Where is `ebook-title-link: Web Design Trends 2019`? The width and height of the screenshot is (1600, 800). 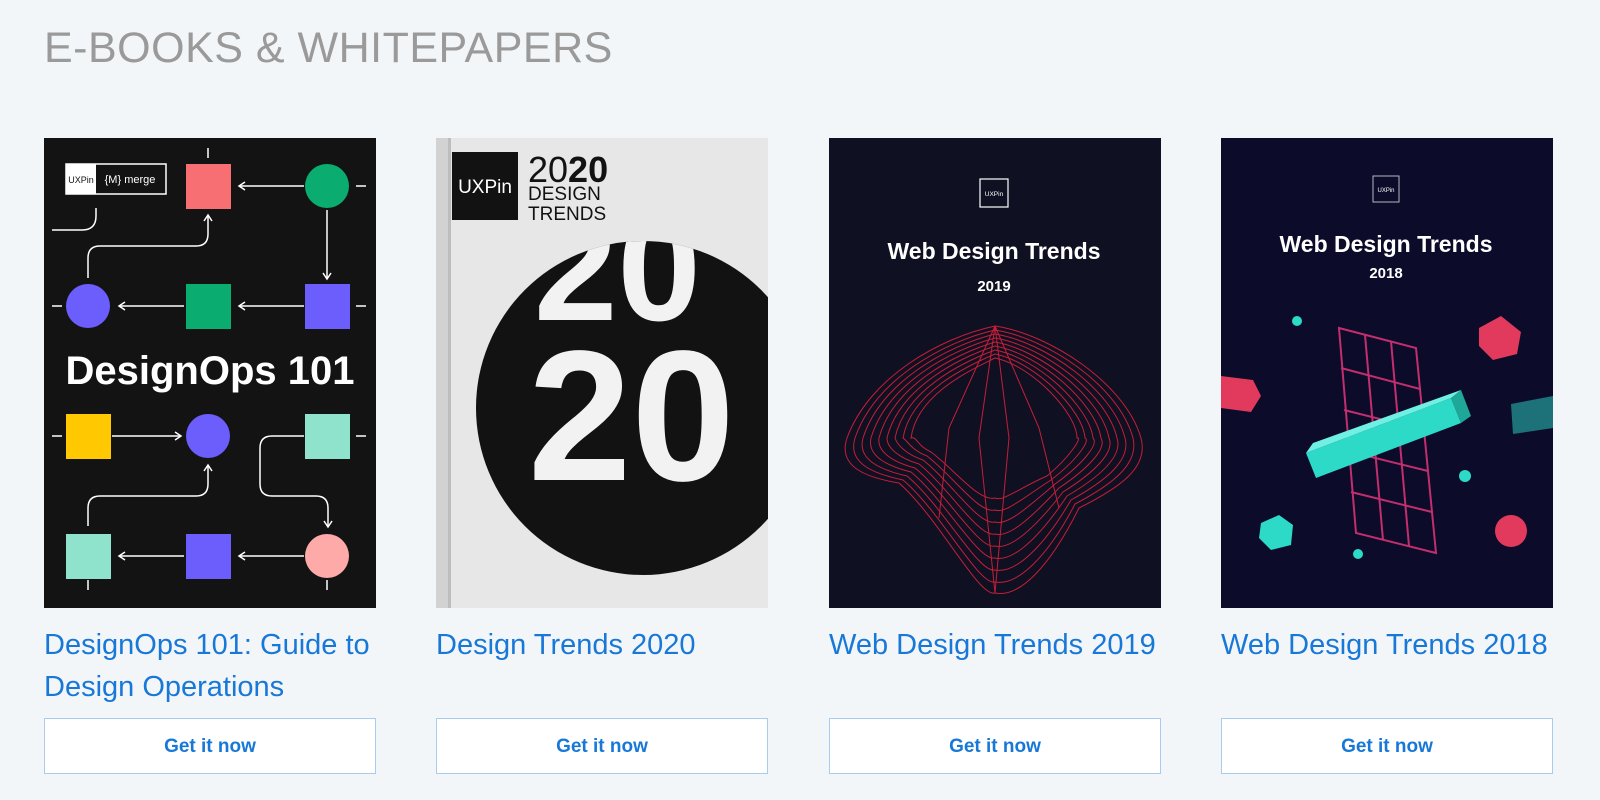 ebook-title-link: Web Design Trends 2019 is located at coordinates (995, 671).